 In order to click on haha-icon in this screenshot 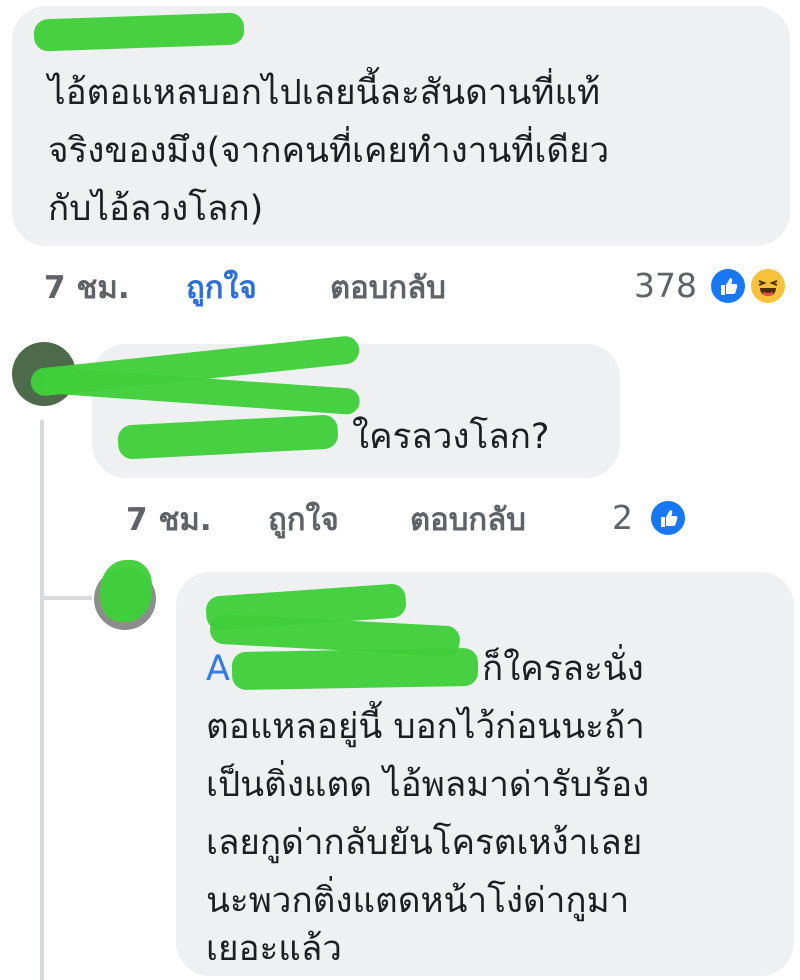, I will do `click(768, 286)`.